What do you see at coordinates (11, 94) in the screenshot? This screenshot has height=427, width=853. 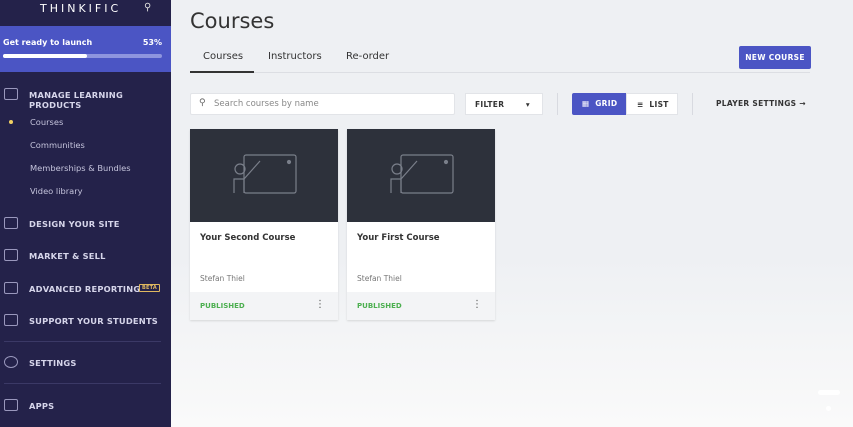 I see `edit-icon` at bounding box center [11, 94].